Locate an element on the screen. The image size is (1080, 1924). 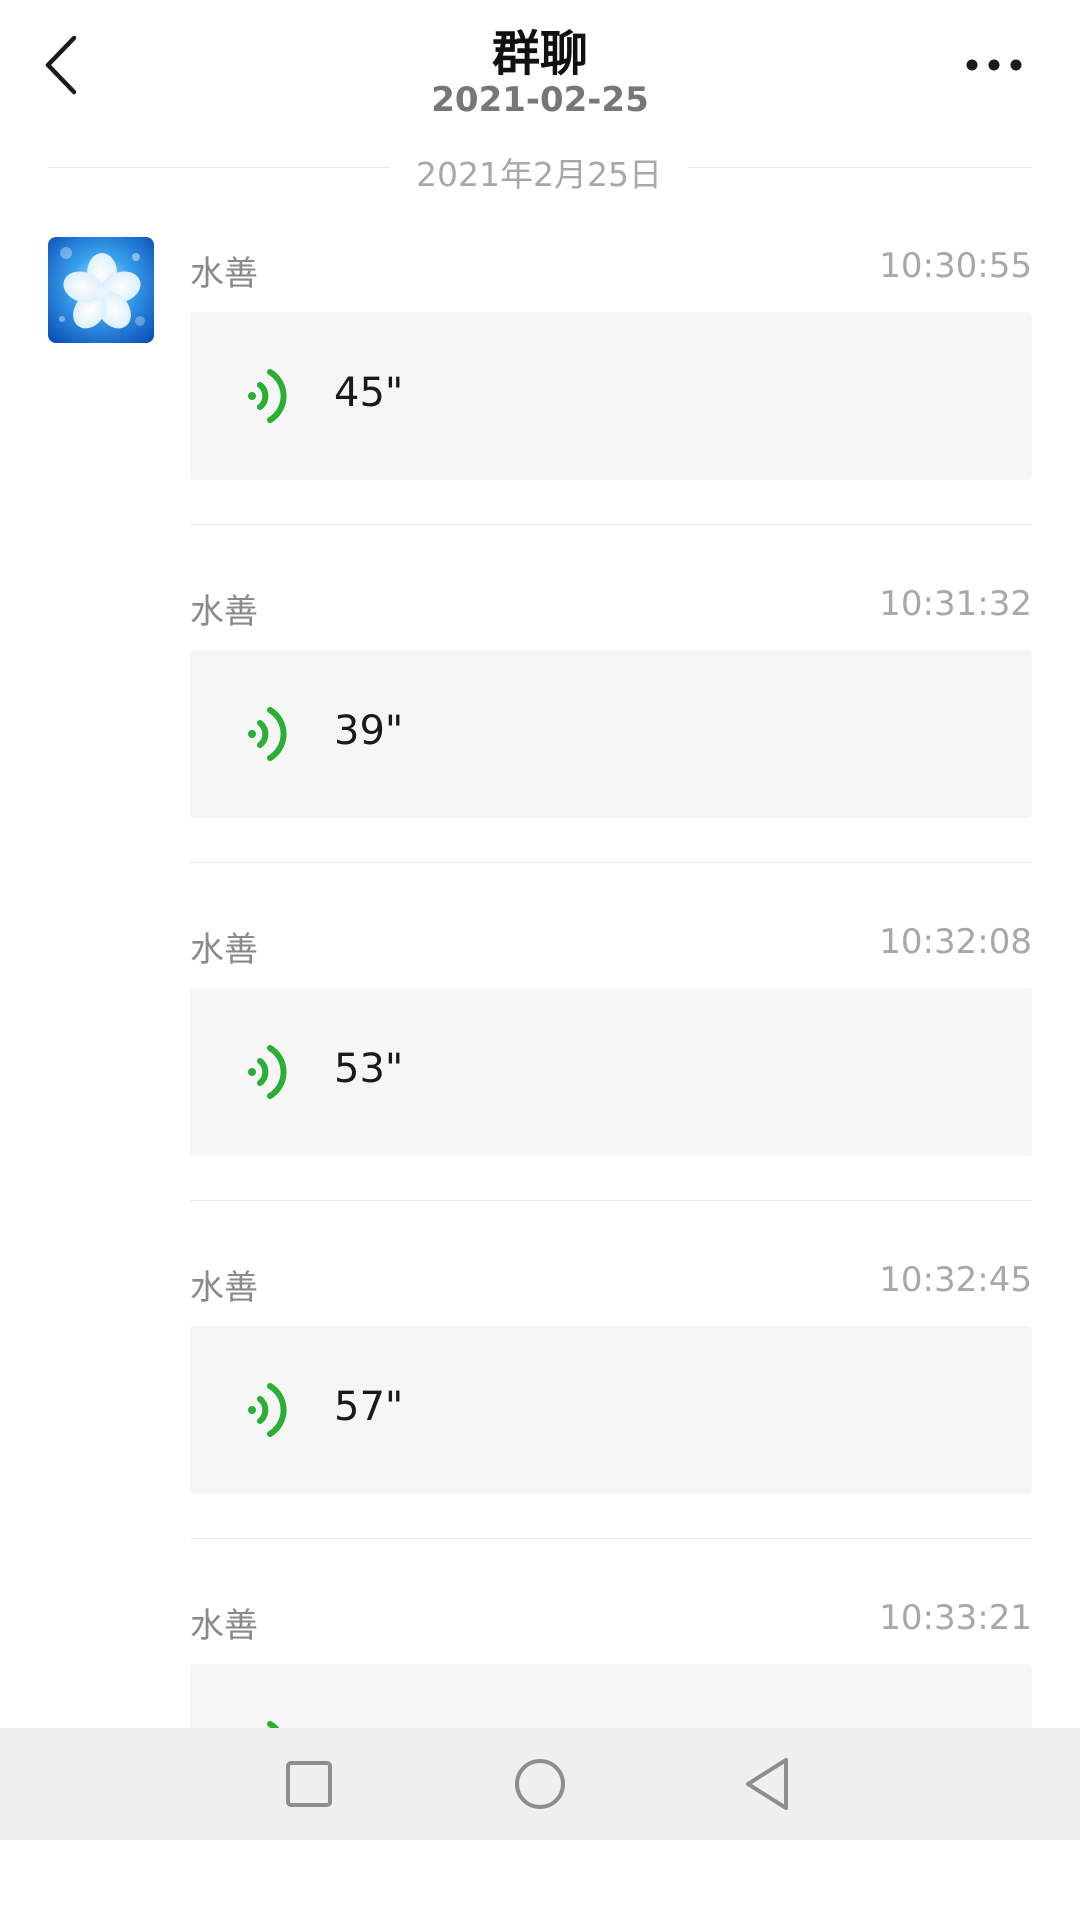
message-item: 水善 10:31:32 39" is located at coordinates (611, 741).